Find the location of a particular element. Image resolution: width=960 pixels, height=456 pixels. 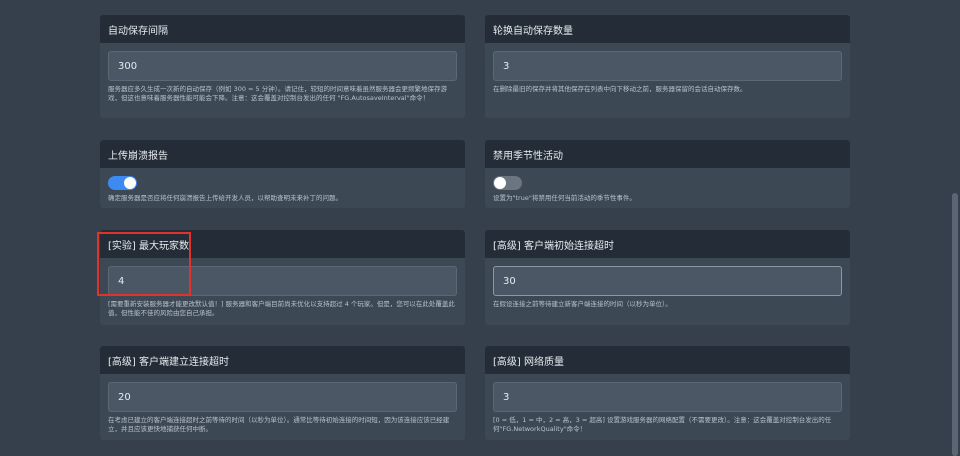

card-title: [高级] 网络质量 is located at coordinates (667, 360).